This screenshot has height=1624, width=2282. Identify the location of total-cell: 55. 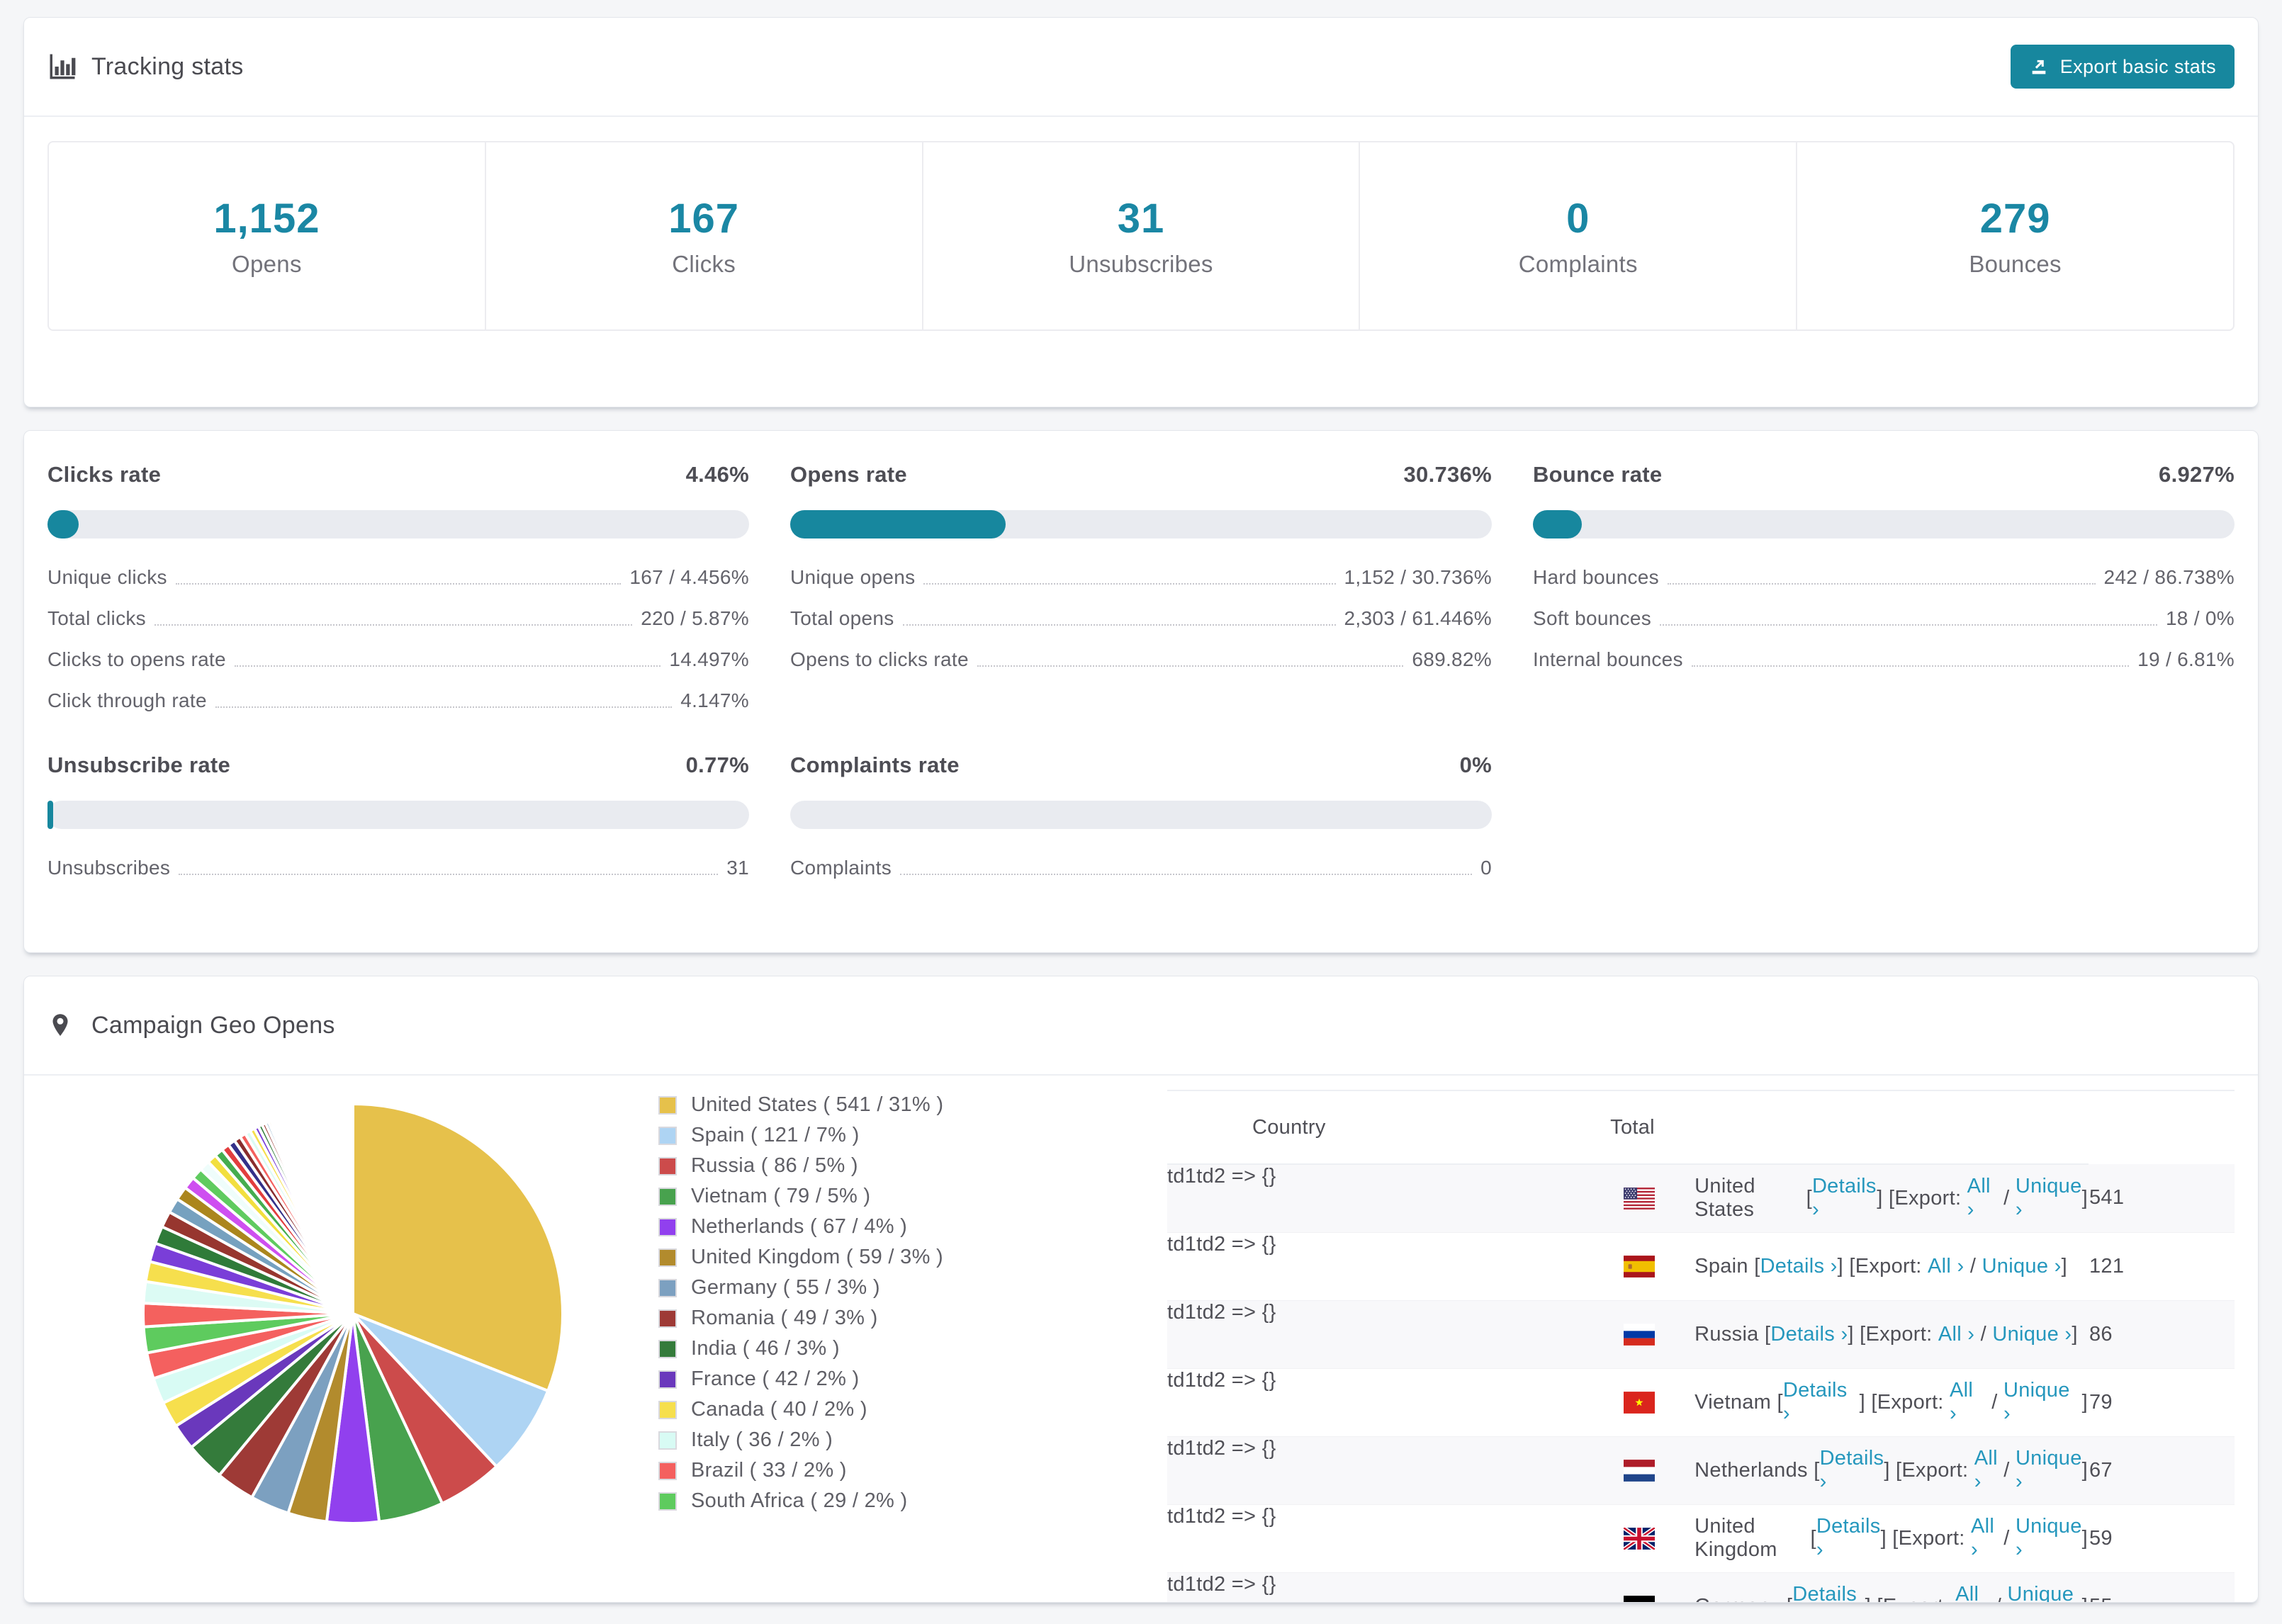
(2162, 1587).